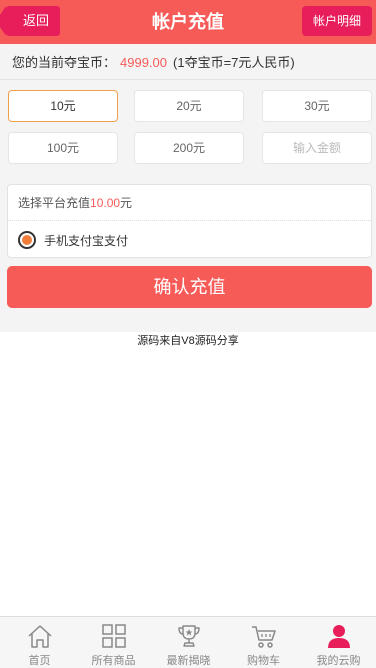  I want to click on tab-label: 购物车, so click(263, 661).